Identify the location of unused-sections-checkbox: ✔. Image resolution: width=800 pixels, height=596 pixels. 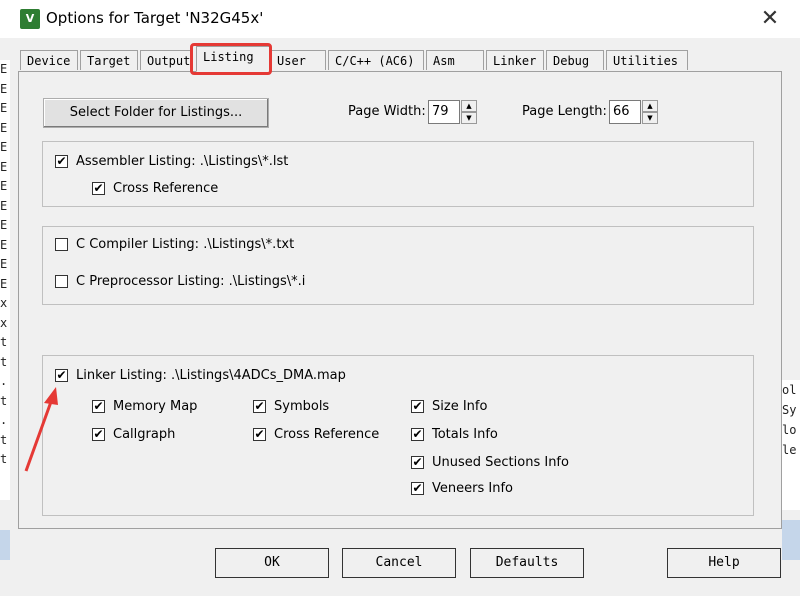
(417, 462).